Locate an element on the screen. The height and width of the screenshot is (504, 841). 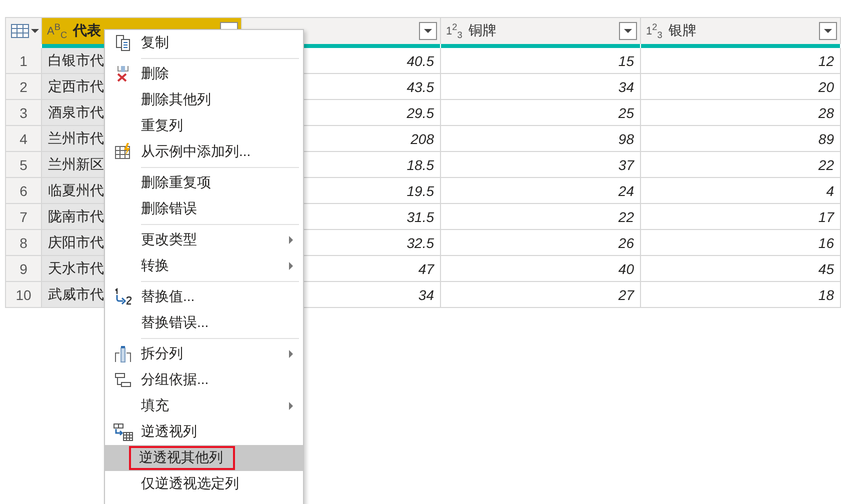
row-number: 5 is located at coordinates (24, 165).